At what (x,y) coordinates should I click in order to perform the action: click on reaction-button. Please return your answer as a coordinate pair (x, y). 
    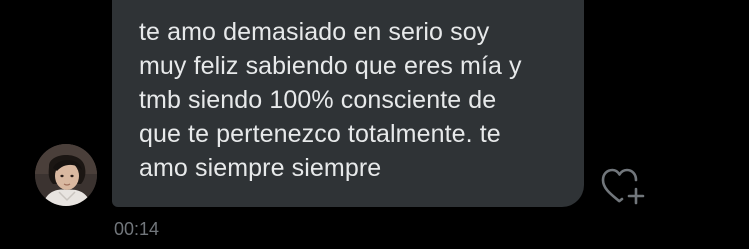
    Looking at the image, I should click on (624, 185).